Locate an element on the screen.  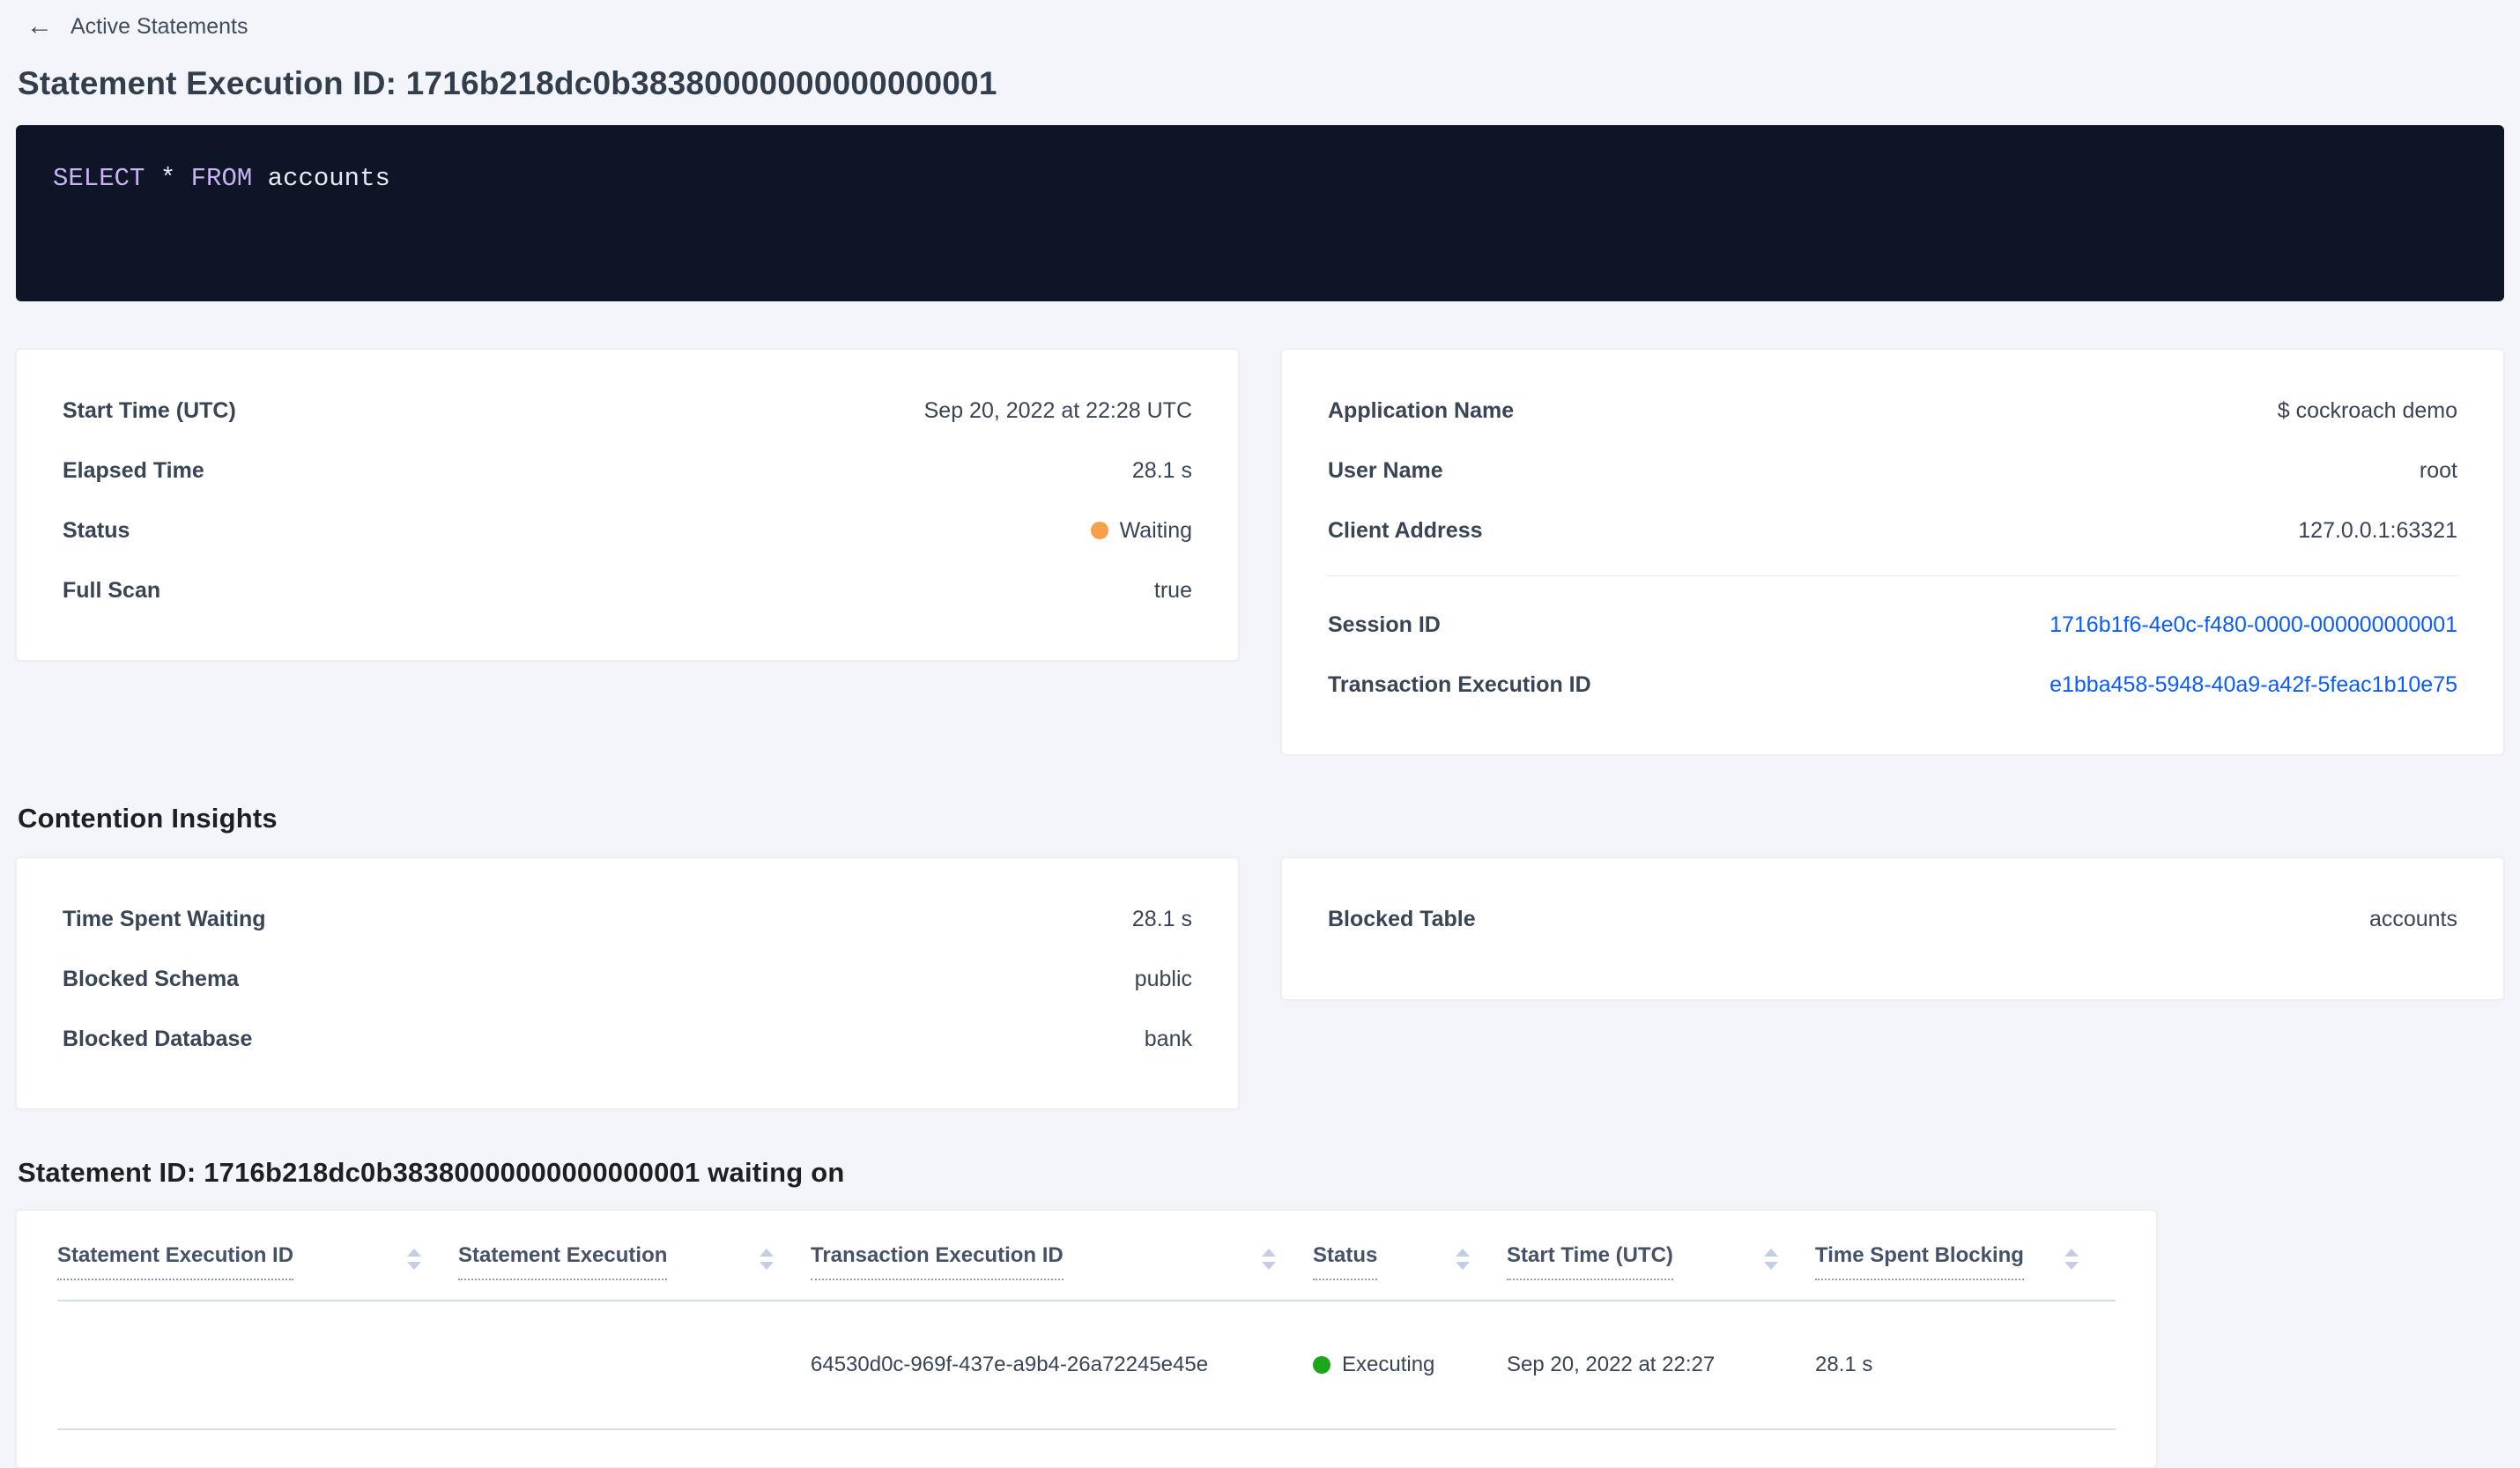
column-header-start-time: Start Time (UTC) is located at coordinates (1661, 1261).